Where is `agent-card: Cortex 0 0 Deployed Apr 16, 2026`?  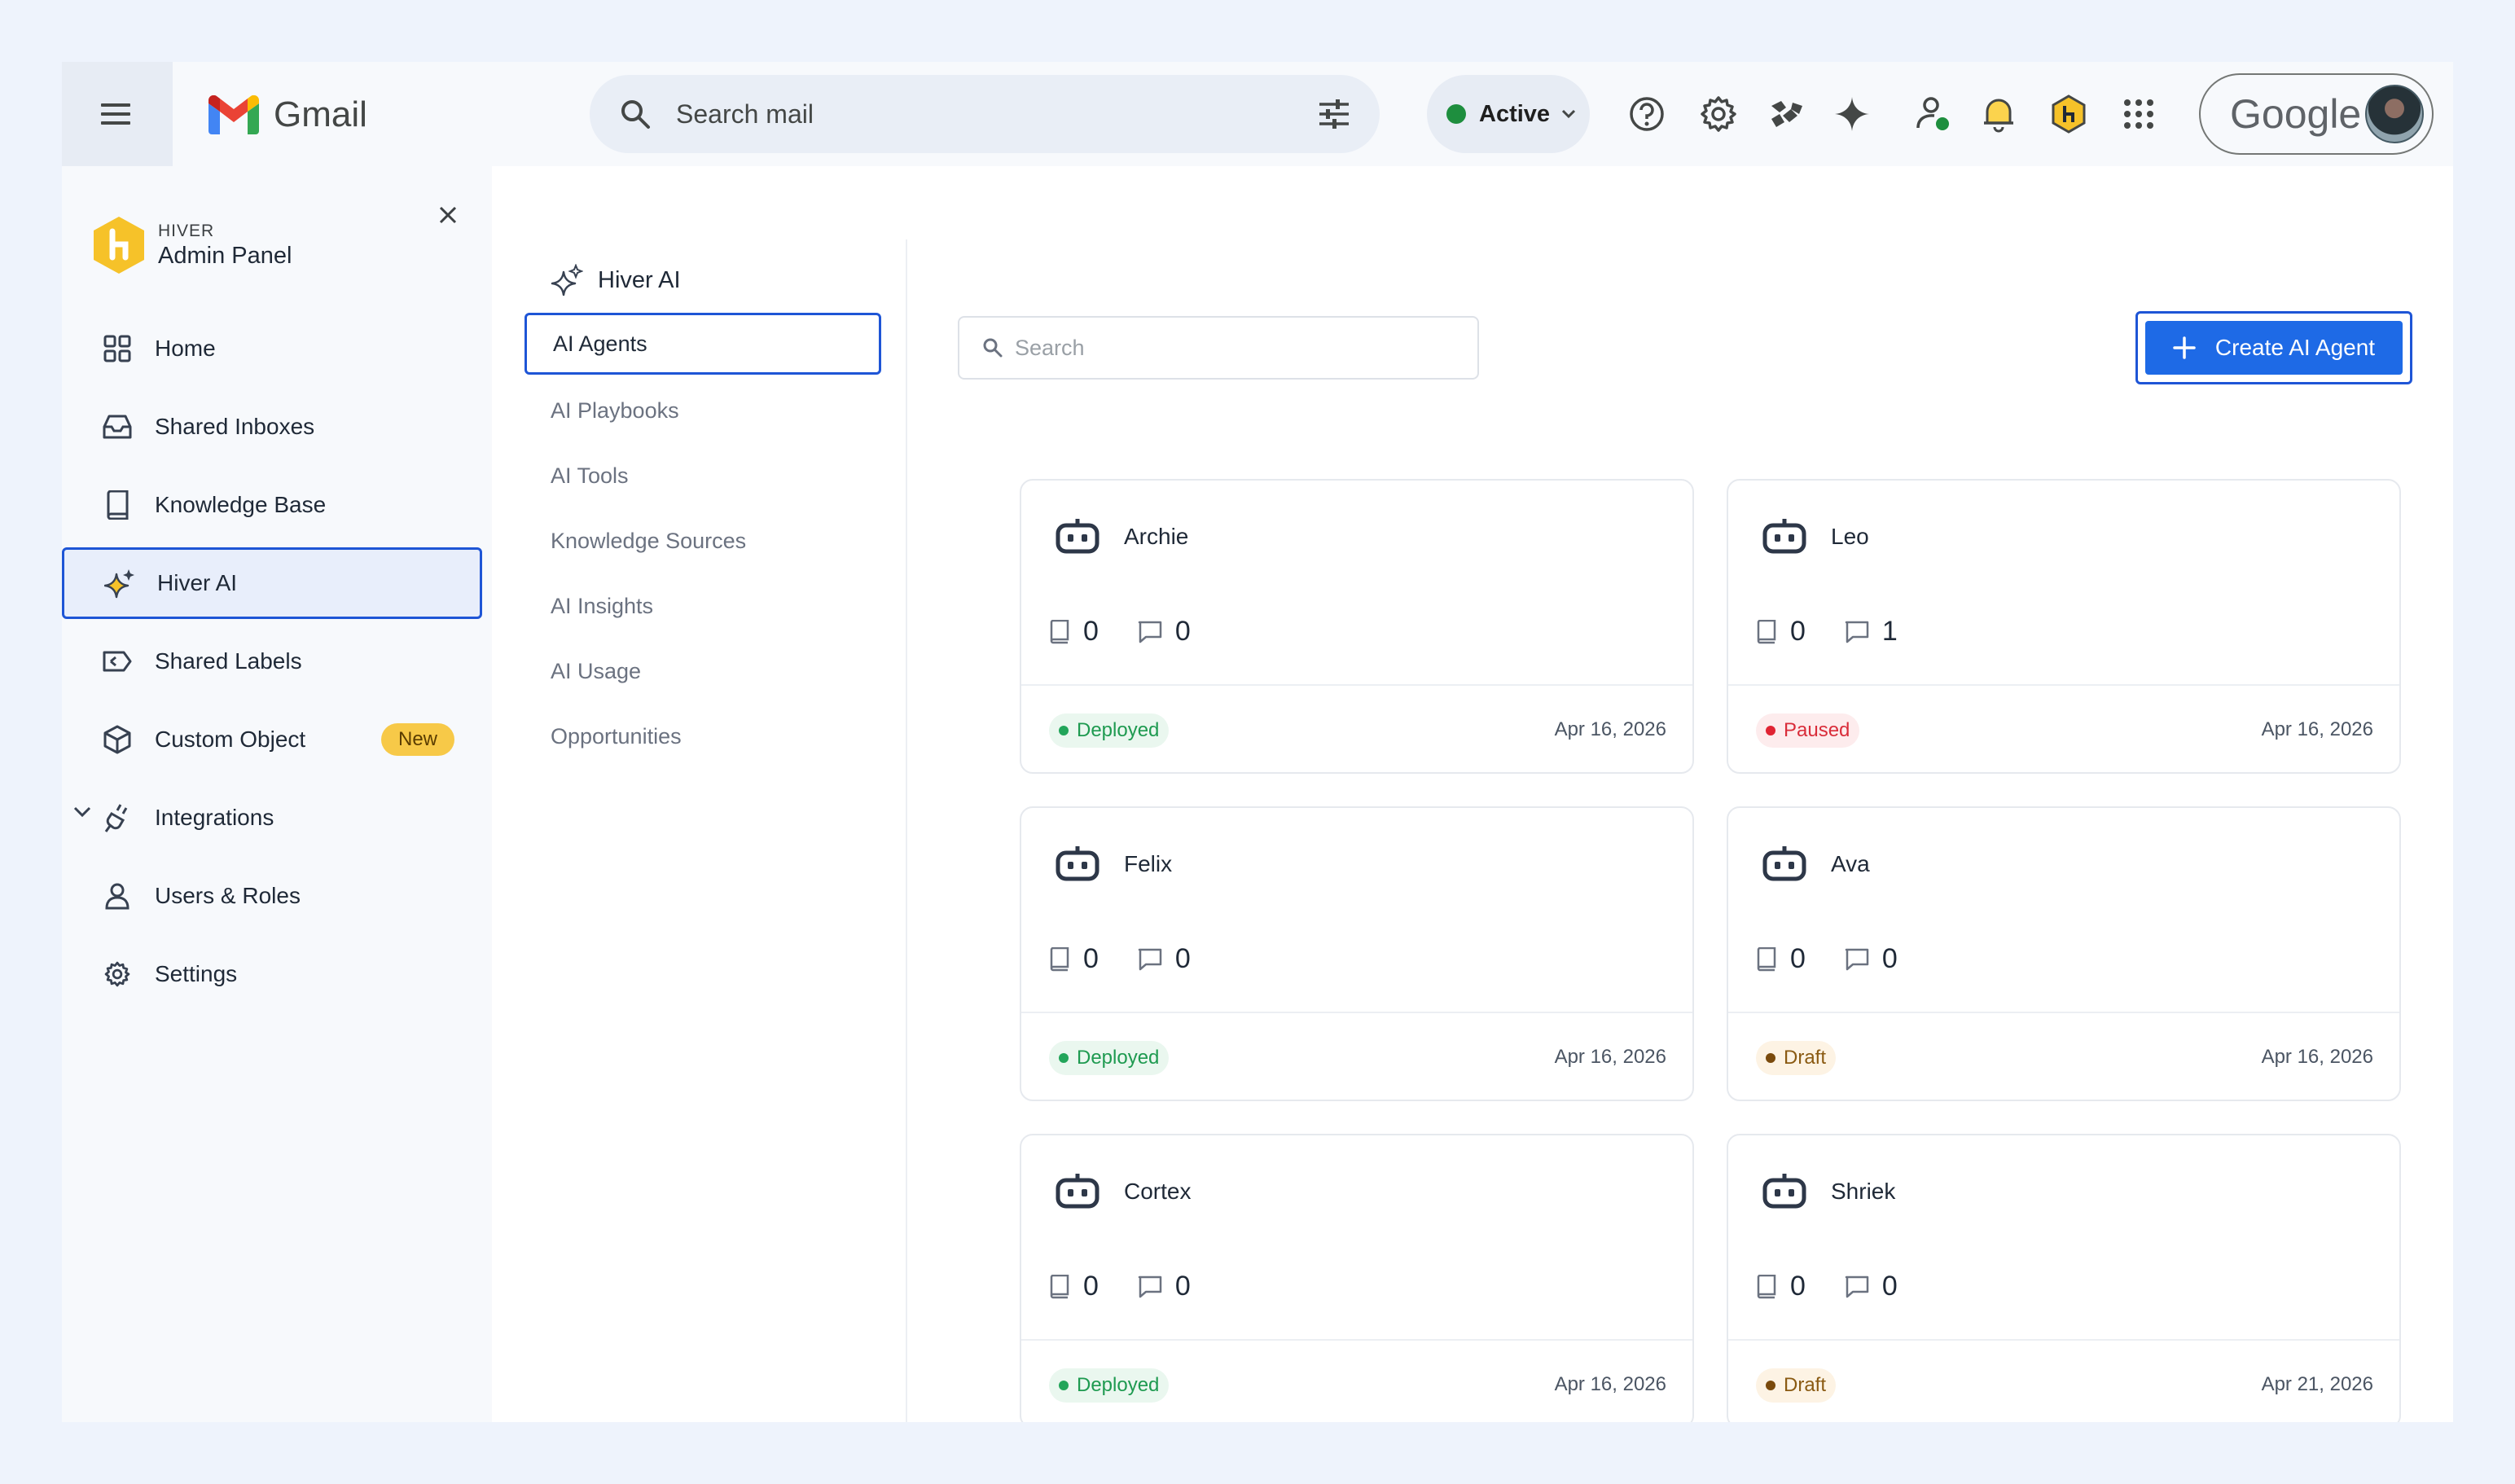 agent-card: Cortex 0 0 Deployed Apr 16, 2026 is located at coordinates (1357, 1278).